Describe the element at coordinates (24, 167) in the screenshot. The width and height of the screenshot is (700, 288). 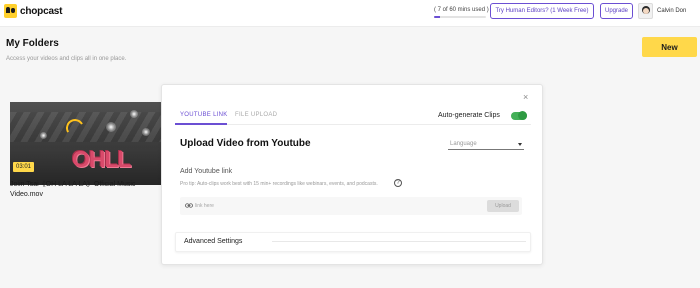
I see `video-duration-badge: 03:01` at that location.